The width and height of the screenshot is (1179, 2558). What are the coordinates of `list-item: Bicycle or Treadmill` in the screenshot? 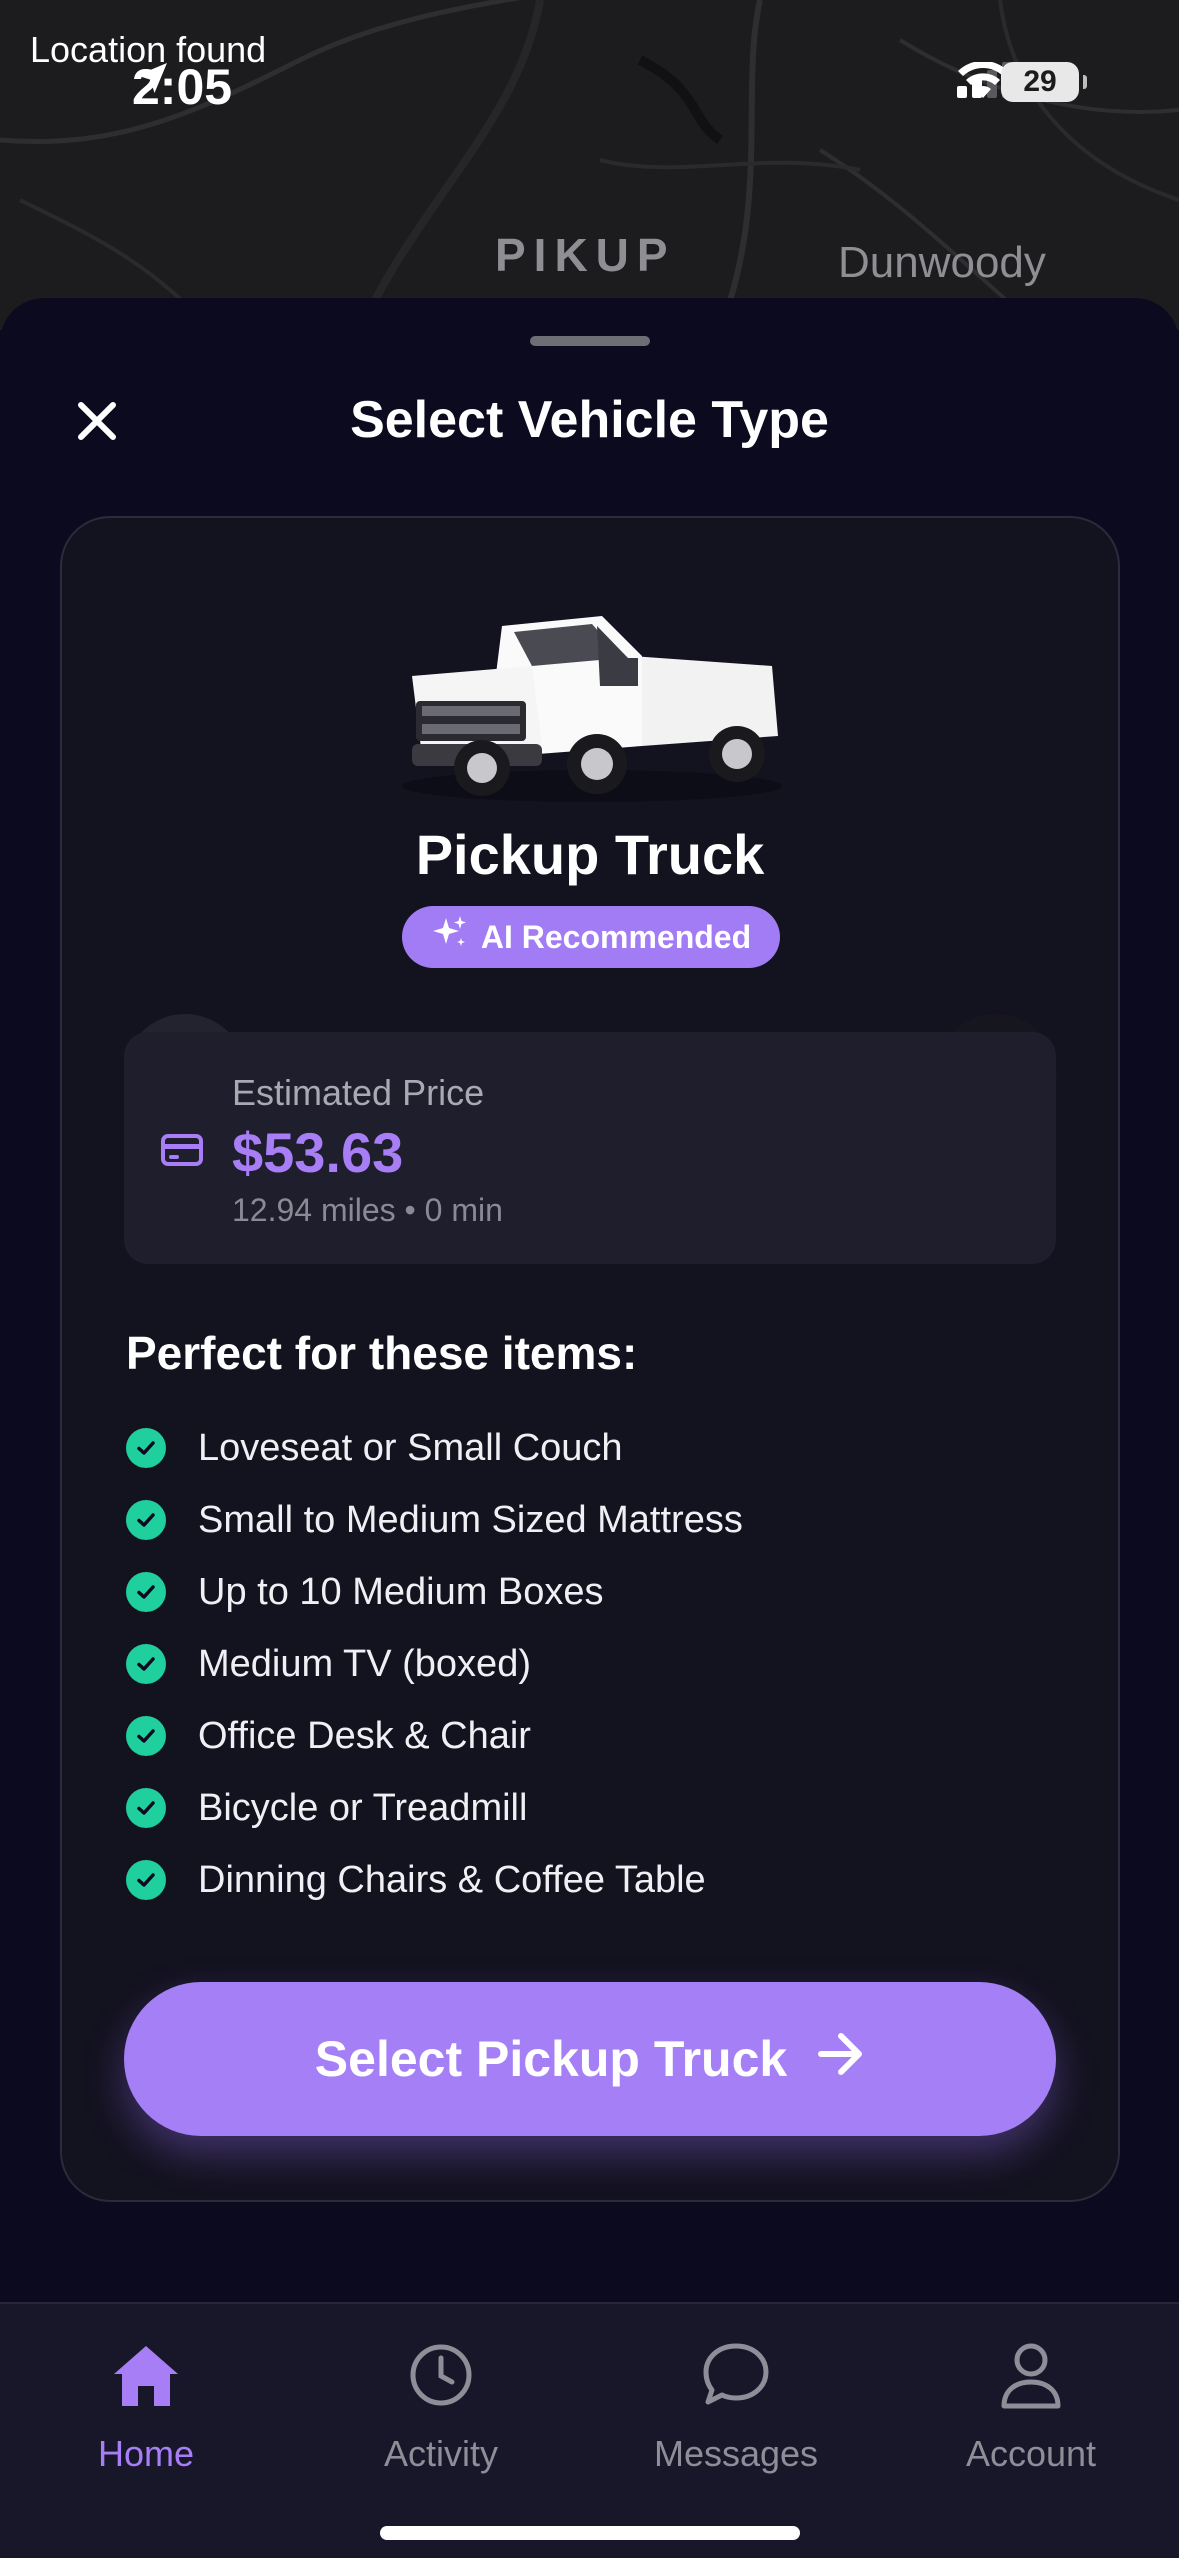 It's located at (434, 1808).